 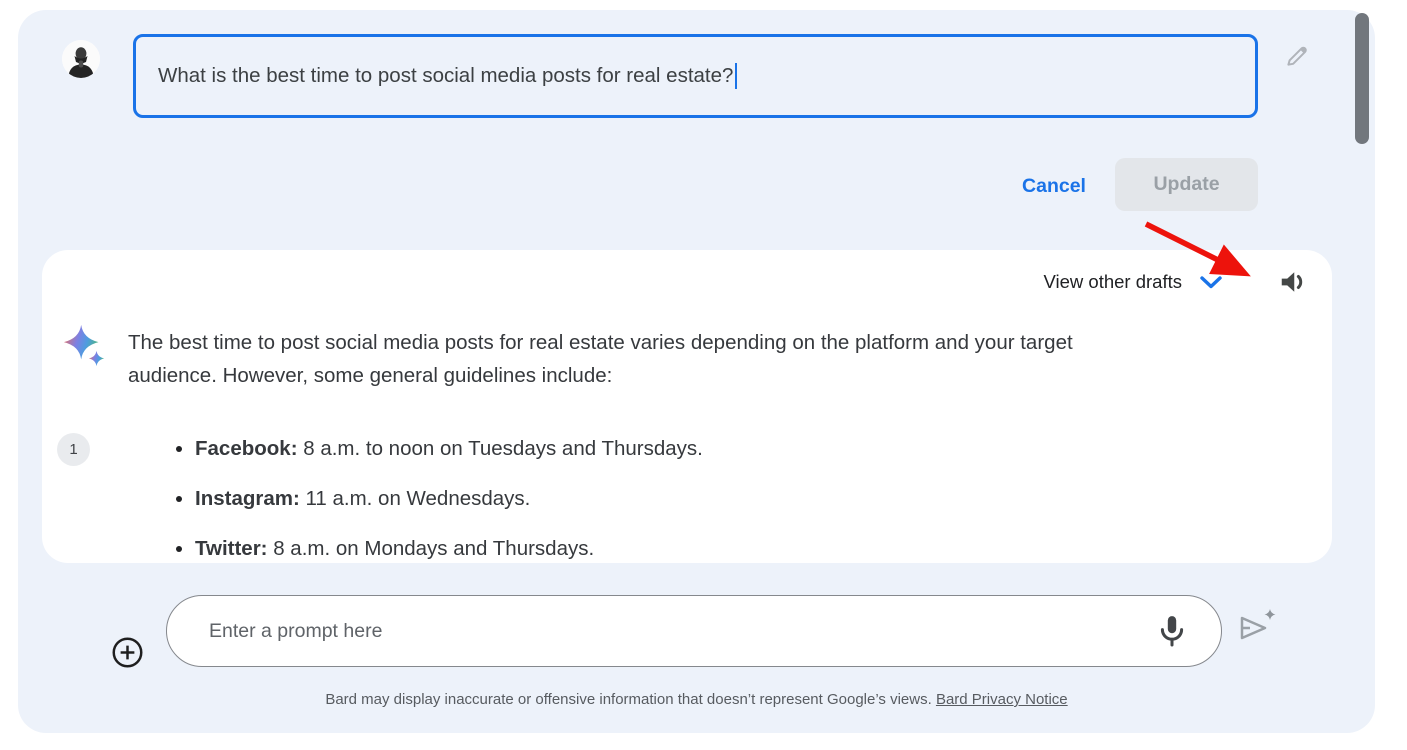 What do you see at coordinates (1211, 282) in the screenshot?
I see `chevron-down-icon` at bounding box center [1211, 282].